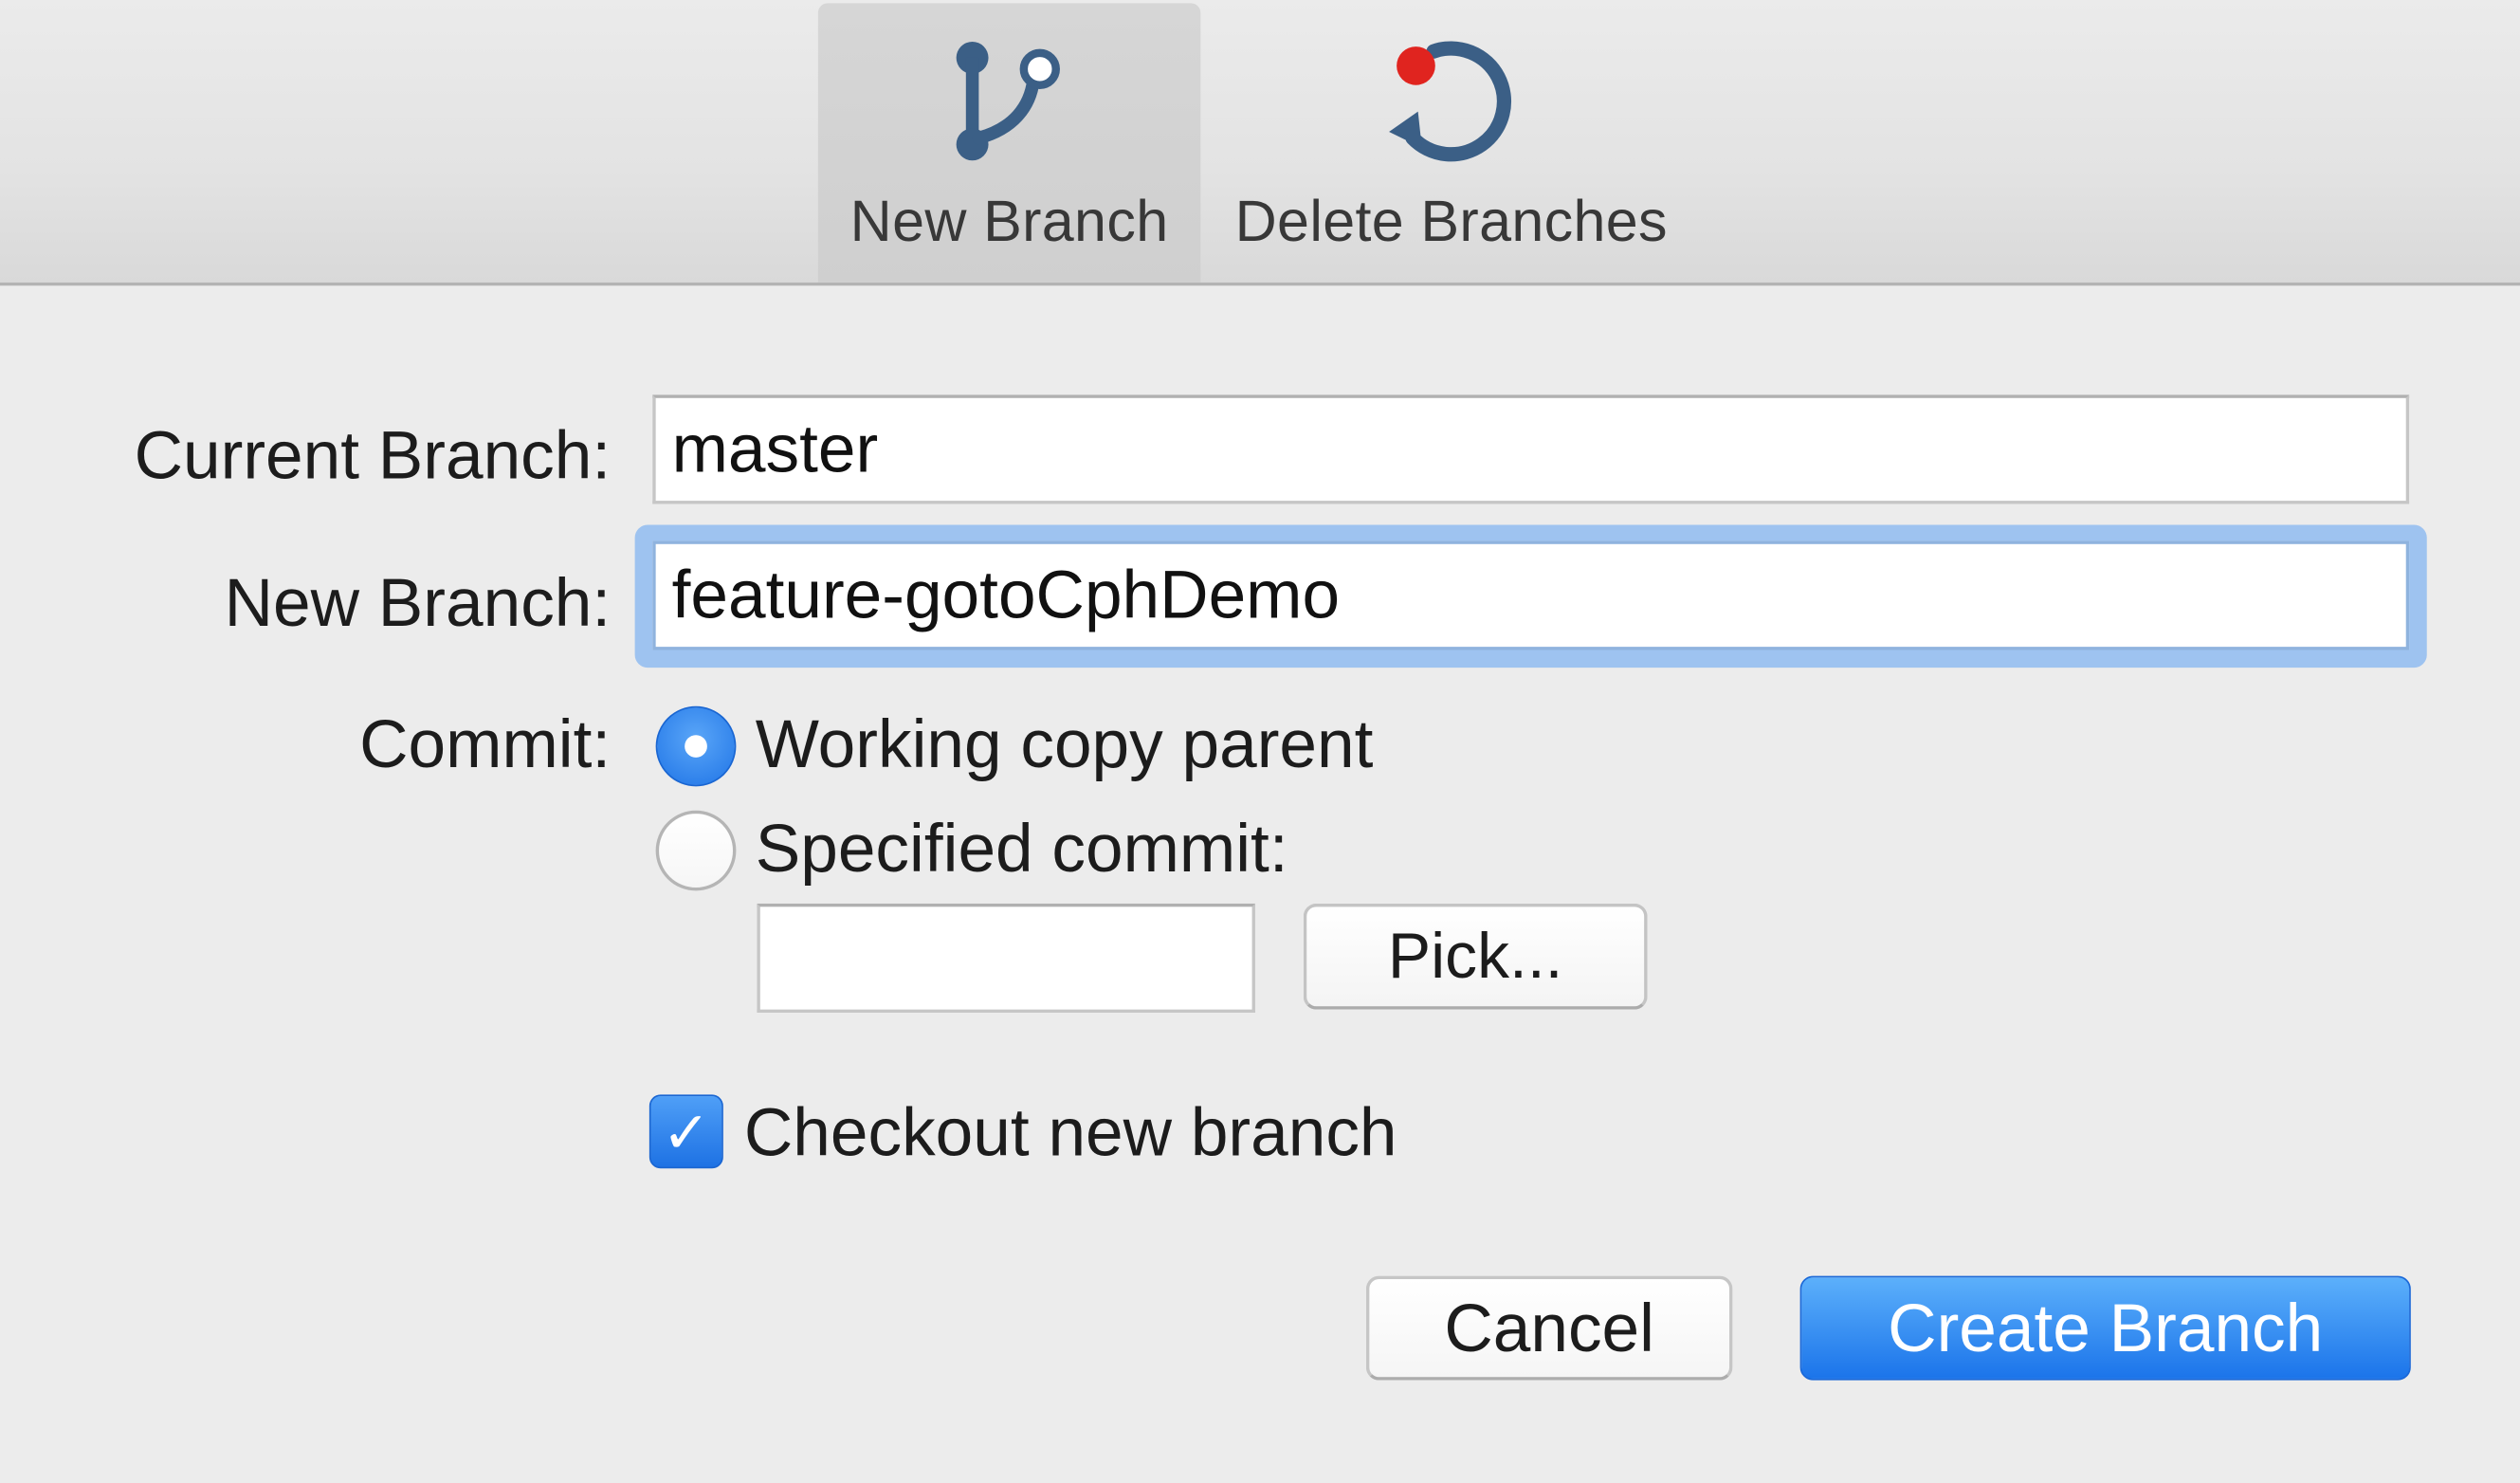 Image resolution: width=2520 pixels, height=1483 pixels. I want to click on checkout-new-branch-label: Checkout new branch, so click(1070, 1132).